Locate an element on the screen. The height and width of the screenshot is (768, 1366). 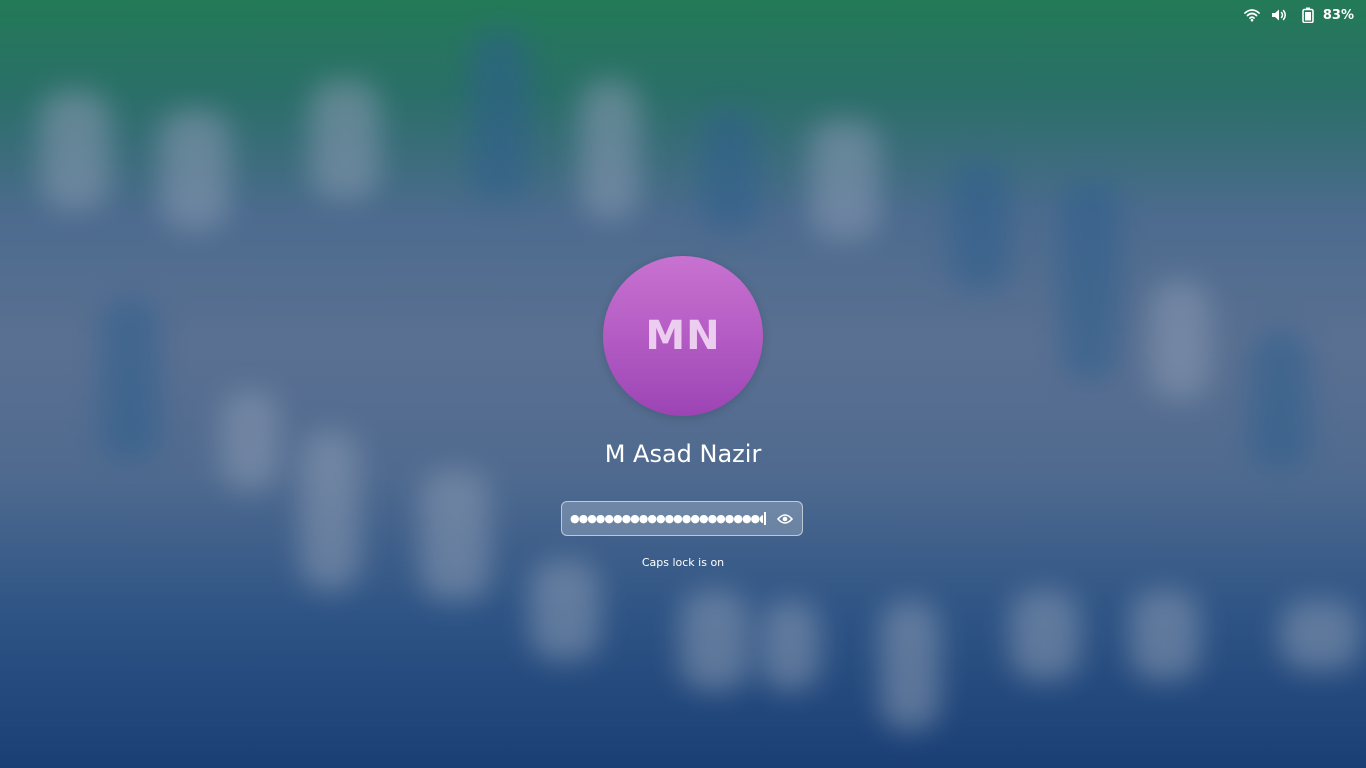
eye-icon is located at coordinates (785, 519).